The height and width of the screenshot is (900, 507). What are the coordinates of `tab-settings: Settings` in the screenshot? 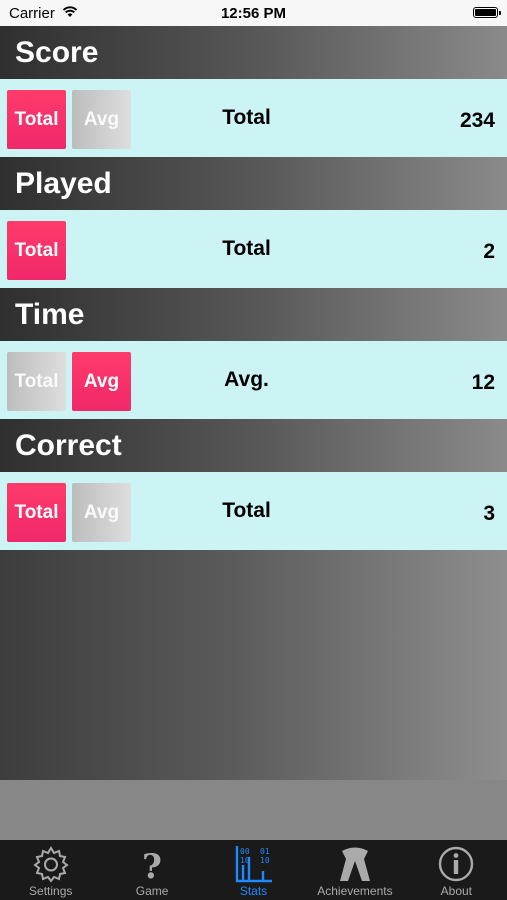 It's located at (50, 870).